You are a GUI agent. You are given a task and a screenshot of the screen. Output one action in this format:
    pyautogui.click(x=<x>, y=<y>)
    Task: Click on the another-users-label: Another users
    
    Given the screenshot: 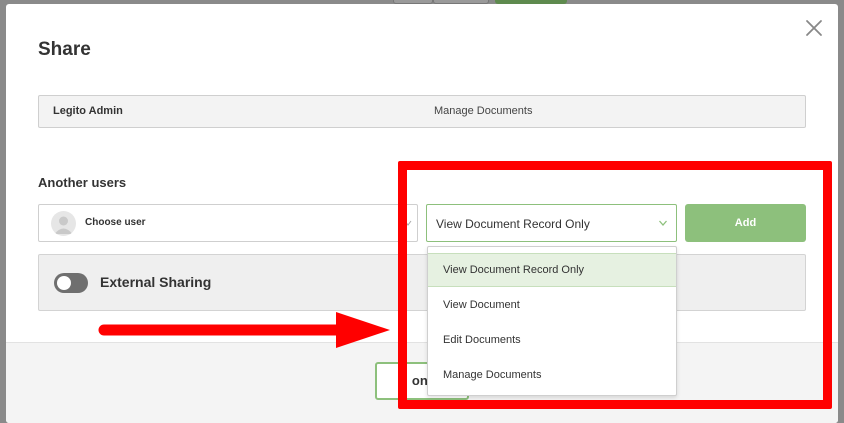 What is the action you would take?
    pyautogui.click(x=82, y=182)
    